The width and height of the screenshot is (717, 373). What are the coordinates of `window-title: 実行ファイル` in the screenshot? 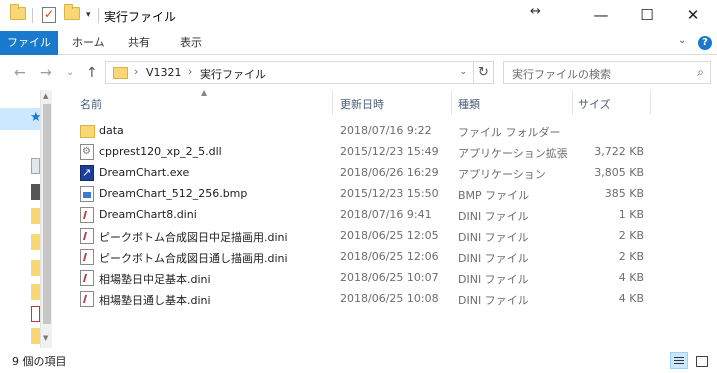 It's located at (140, 17).